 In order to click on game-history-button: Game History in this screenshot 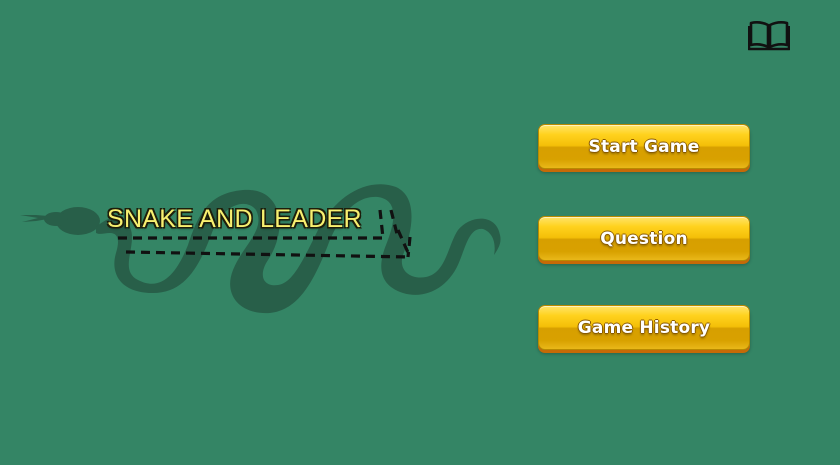, I will do `click(644, 327)`.